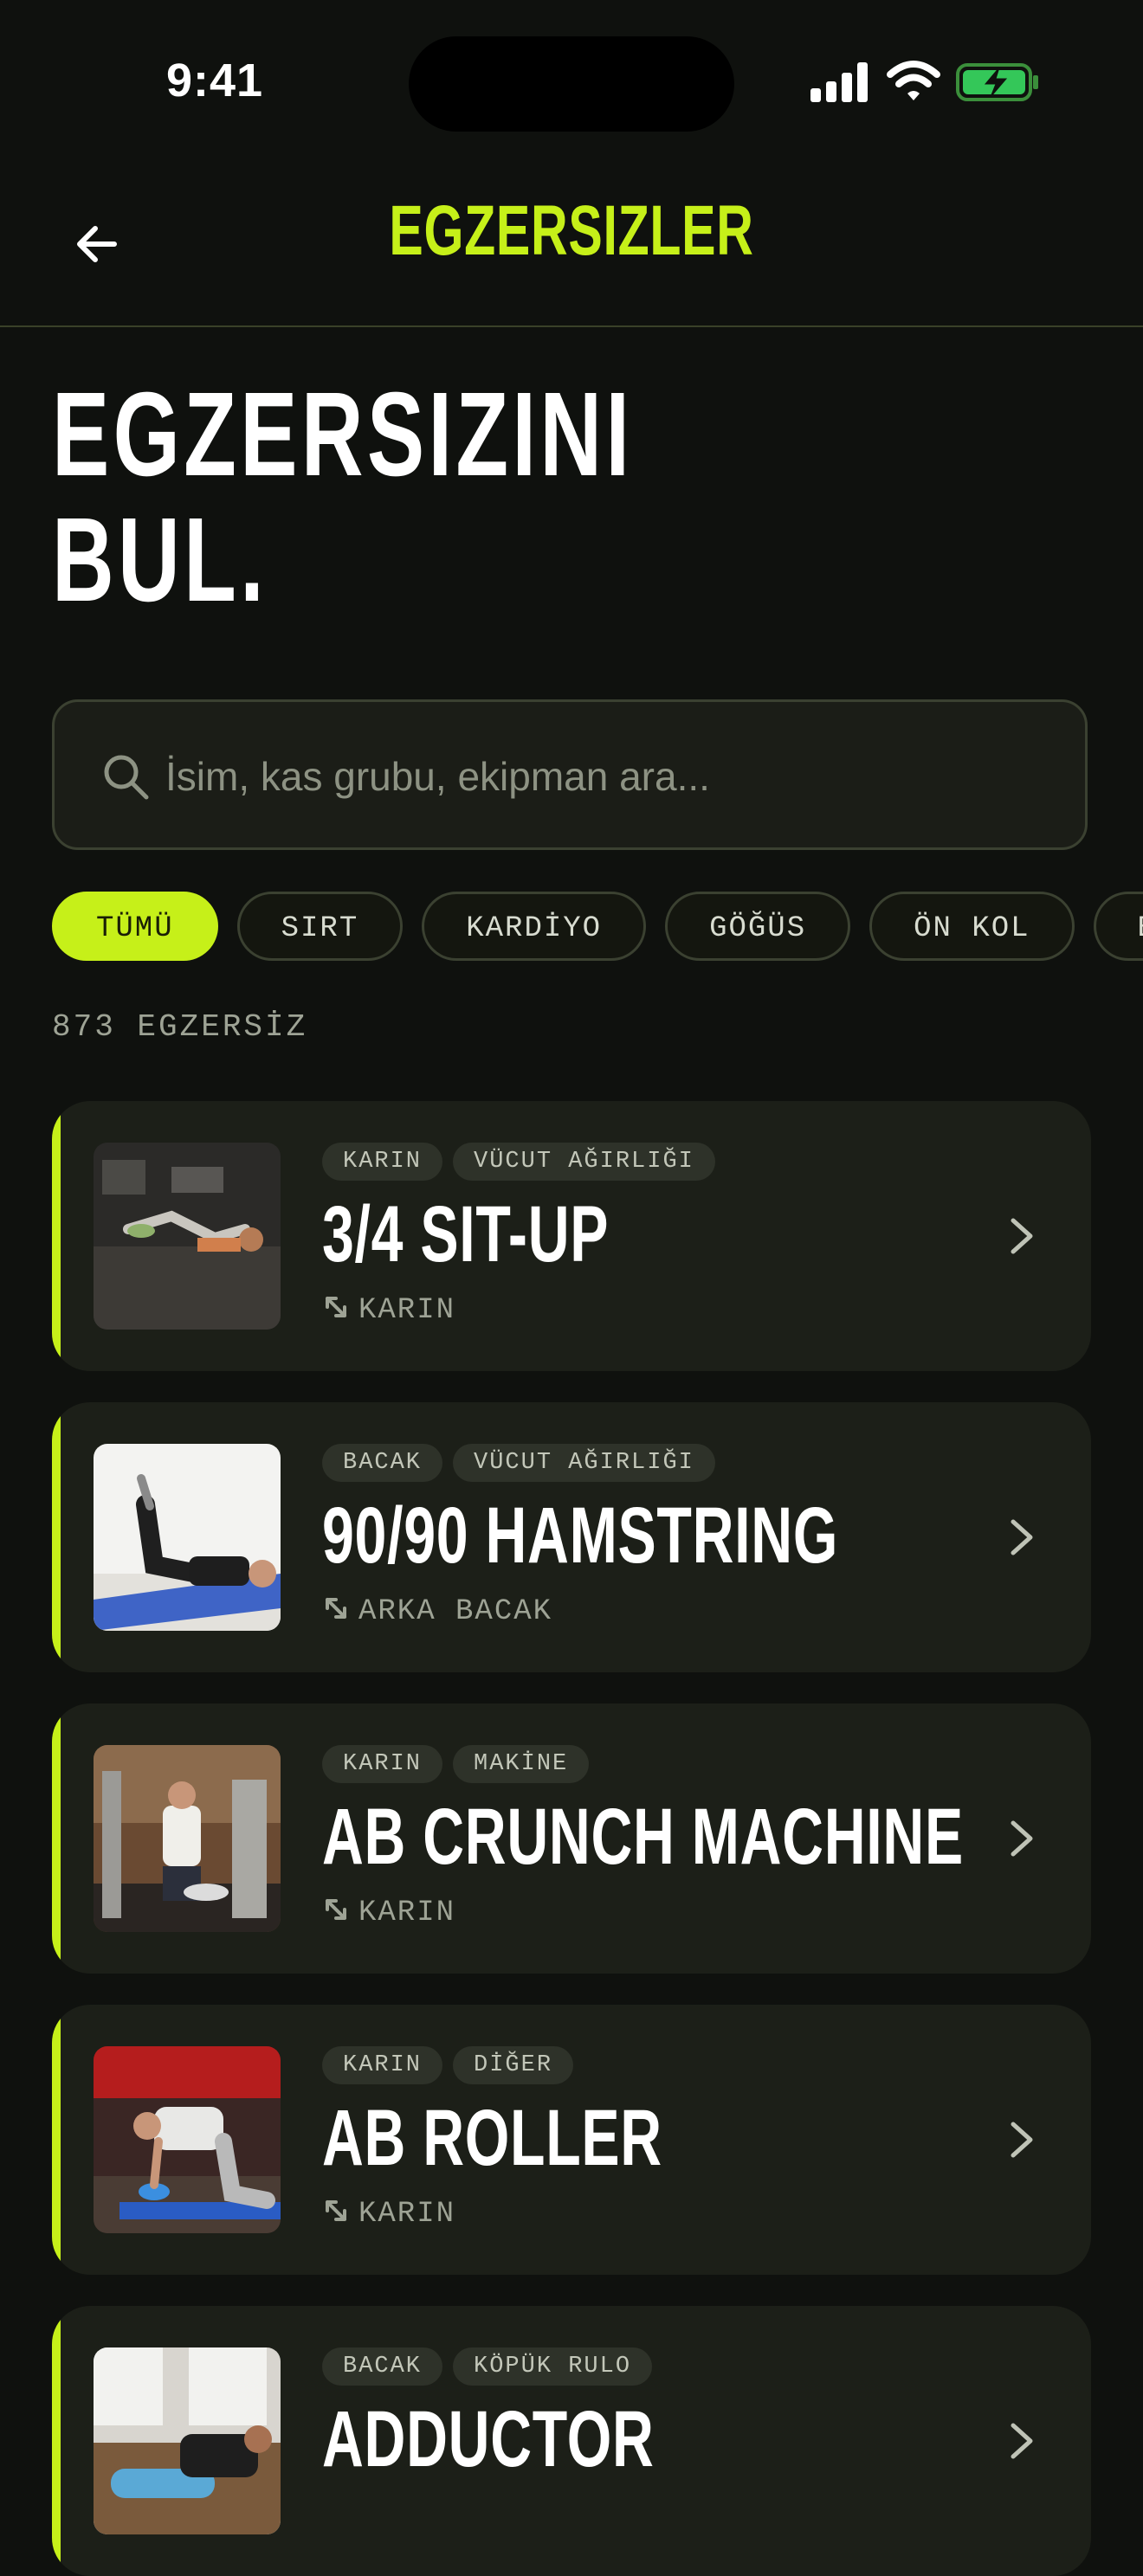 The height and width of the screenshot is (2576, 1143). Describe the element at coordinates (972, 926) in the screenshot. I see `filter-chip: ÖN KOL` at that location.